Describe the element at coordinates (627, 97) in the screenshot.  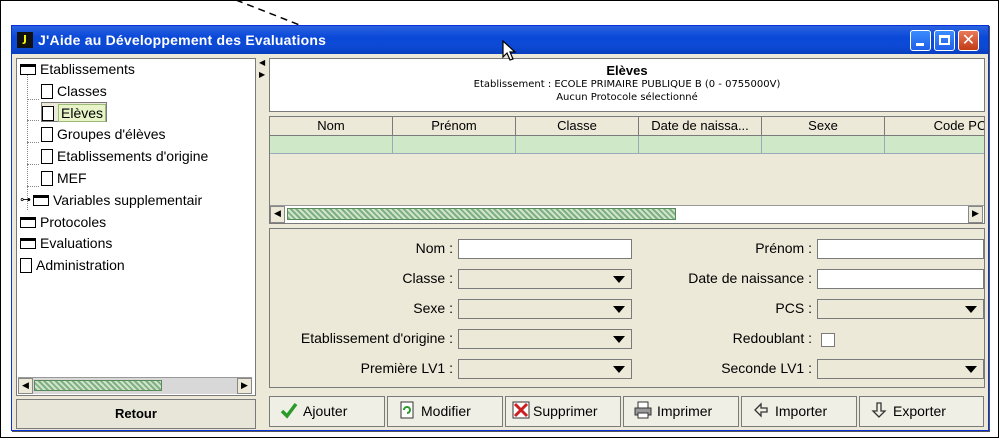
I see `protocol-text: Aucun Protocole sélectionné` at that location.